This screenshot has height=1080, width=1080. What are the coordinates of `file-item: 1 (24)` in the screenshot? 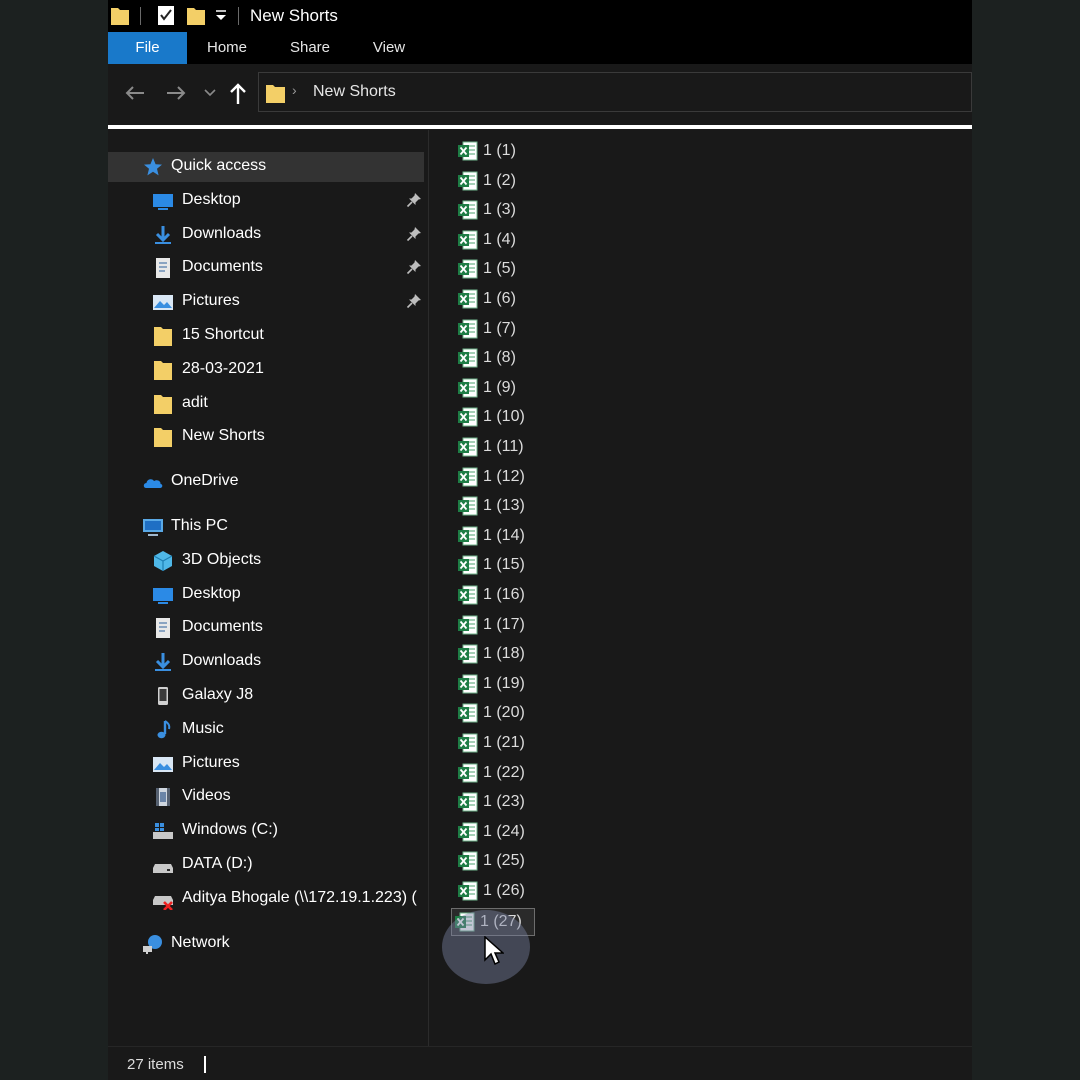 It's located at (495, 832).